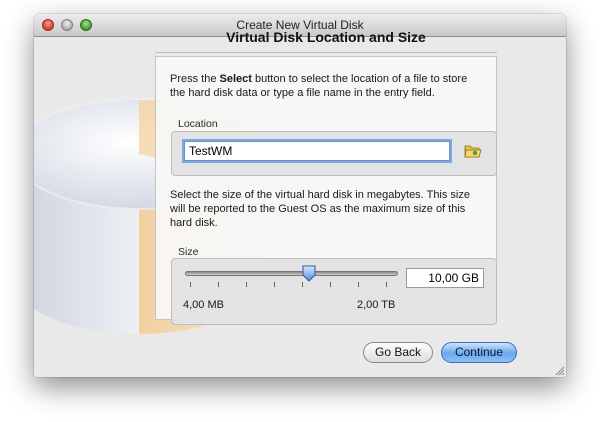 This screenshot has width=600, height=422. I want to click on size-group-label: Size, so click(188, 252).